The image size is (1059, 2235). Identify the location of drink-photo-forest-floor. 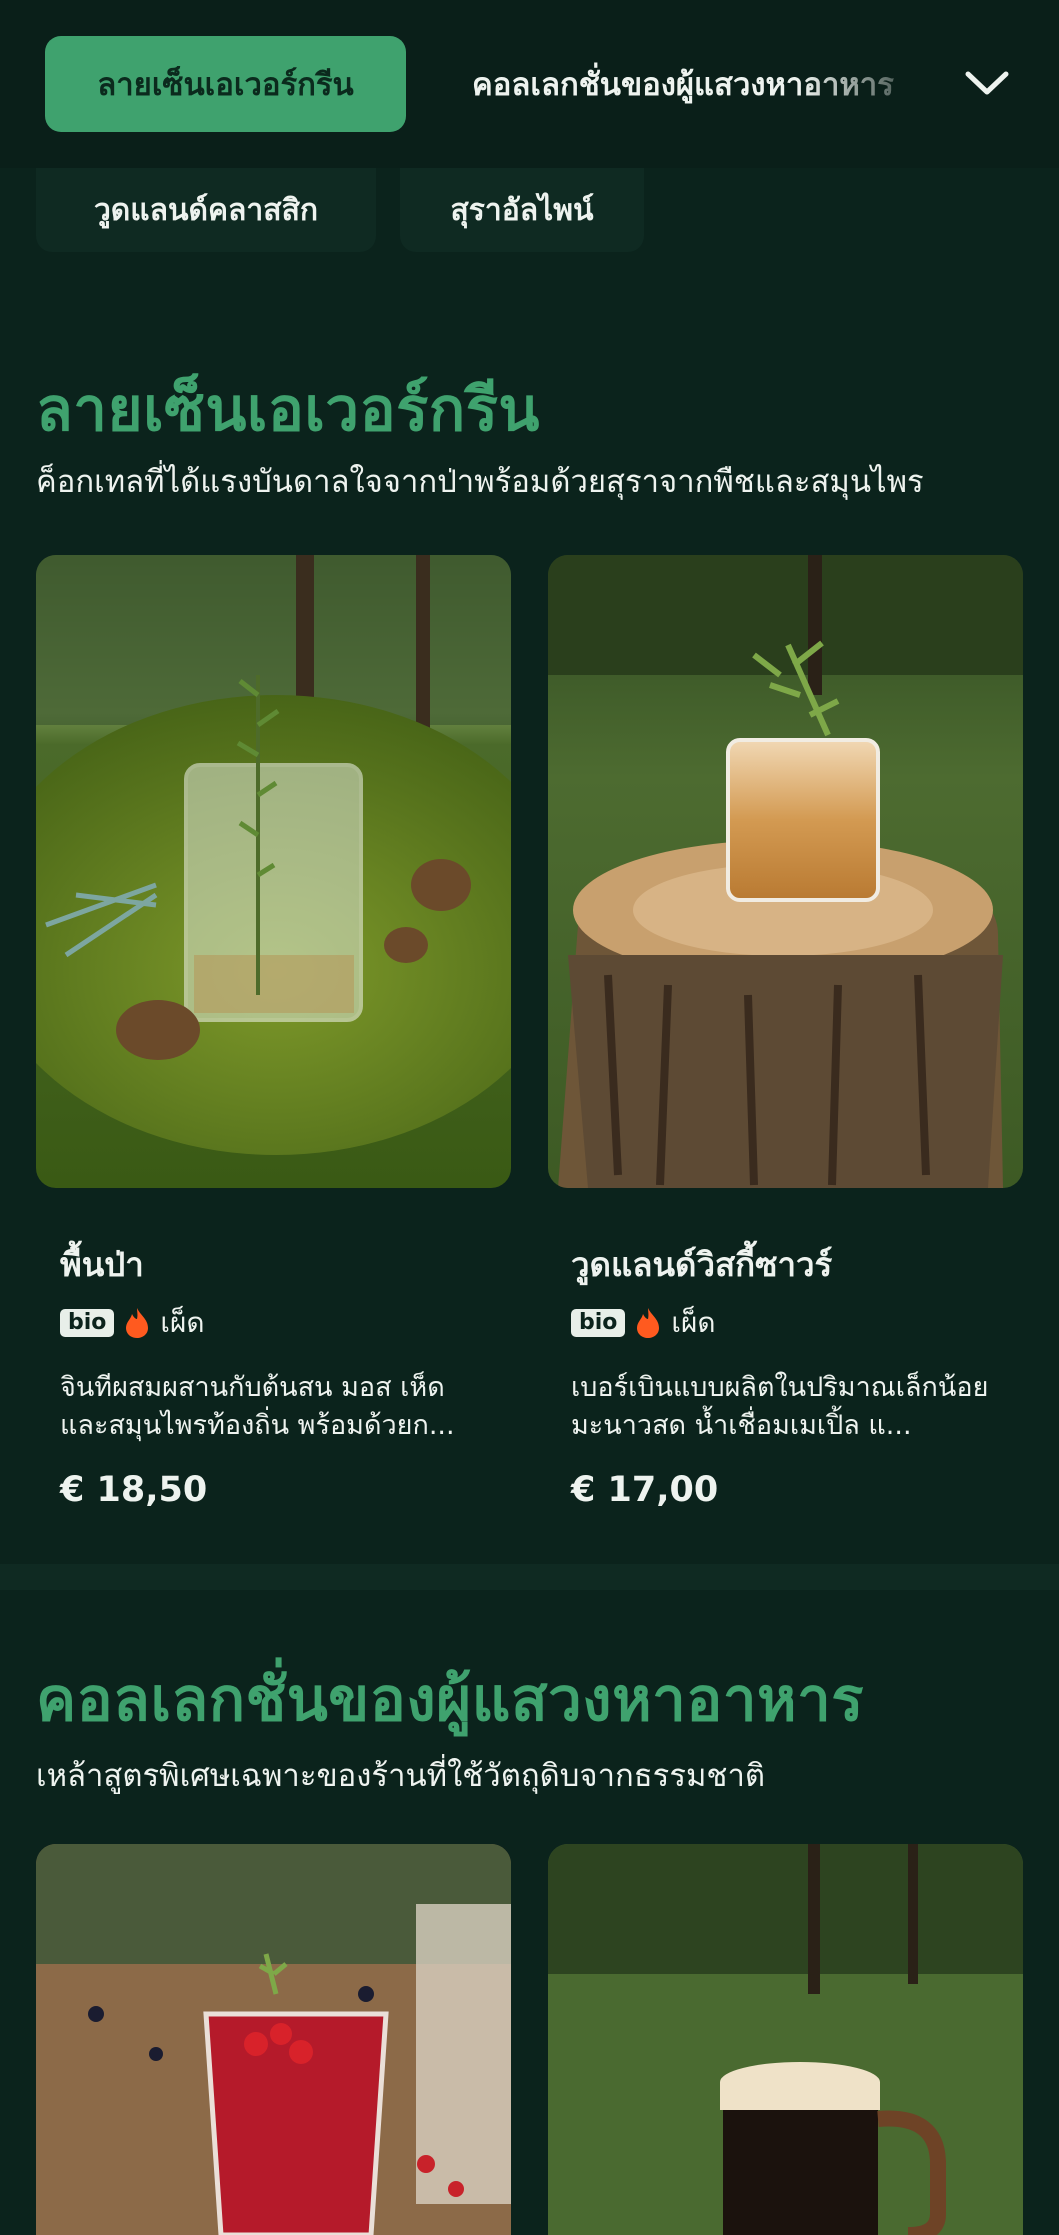
(273, 871).